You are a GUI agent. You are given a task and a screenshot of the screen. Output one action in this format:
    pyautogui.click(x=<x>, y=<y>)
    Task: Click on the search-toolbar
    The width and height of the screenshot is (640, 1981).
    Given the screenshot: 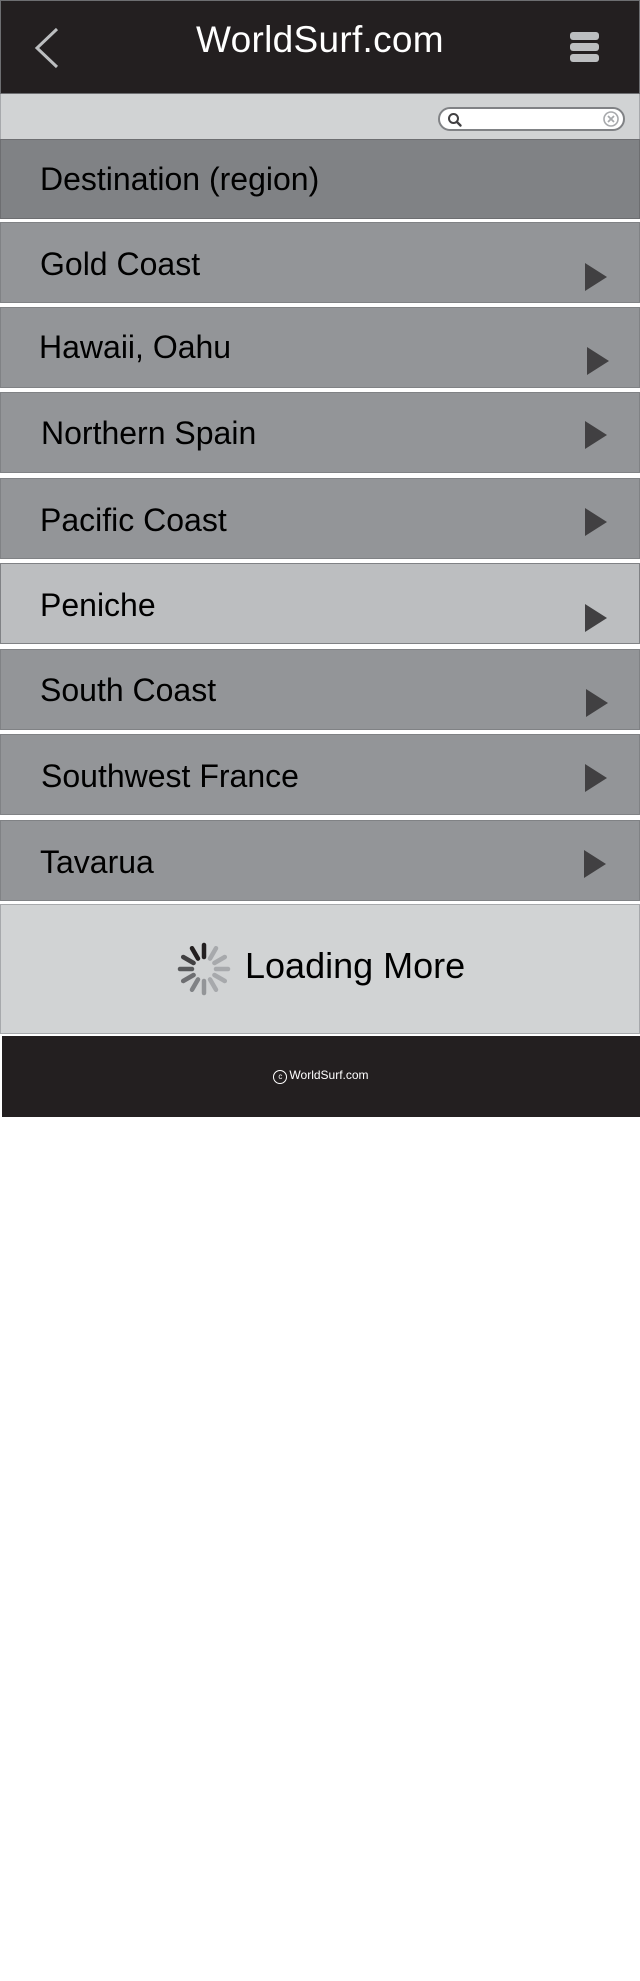 What is the action you would take?
    pyautogui.click(x=320, y=116)
    